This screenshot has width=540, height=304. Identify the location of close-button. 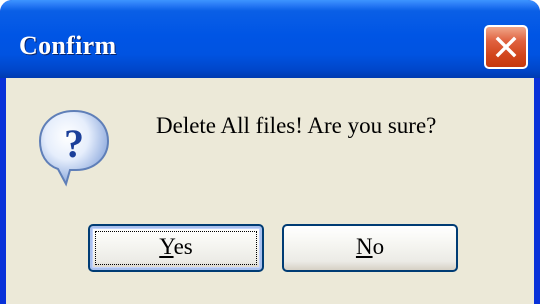
(506, 47).